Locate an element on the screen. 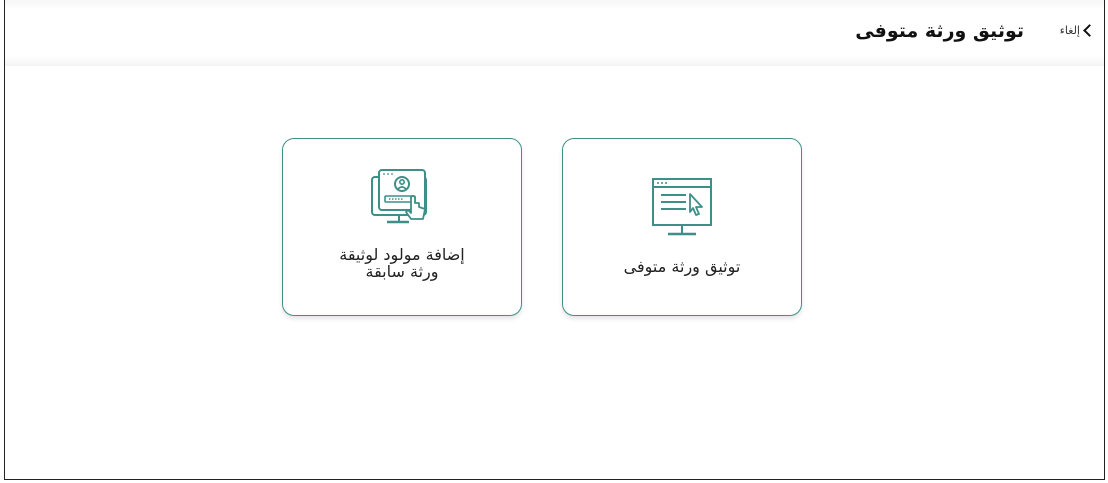 The height and width of the screenshot is (483, 1108). chevron-left-icon is located at coordinates (1089, 30).